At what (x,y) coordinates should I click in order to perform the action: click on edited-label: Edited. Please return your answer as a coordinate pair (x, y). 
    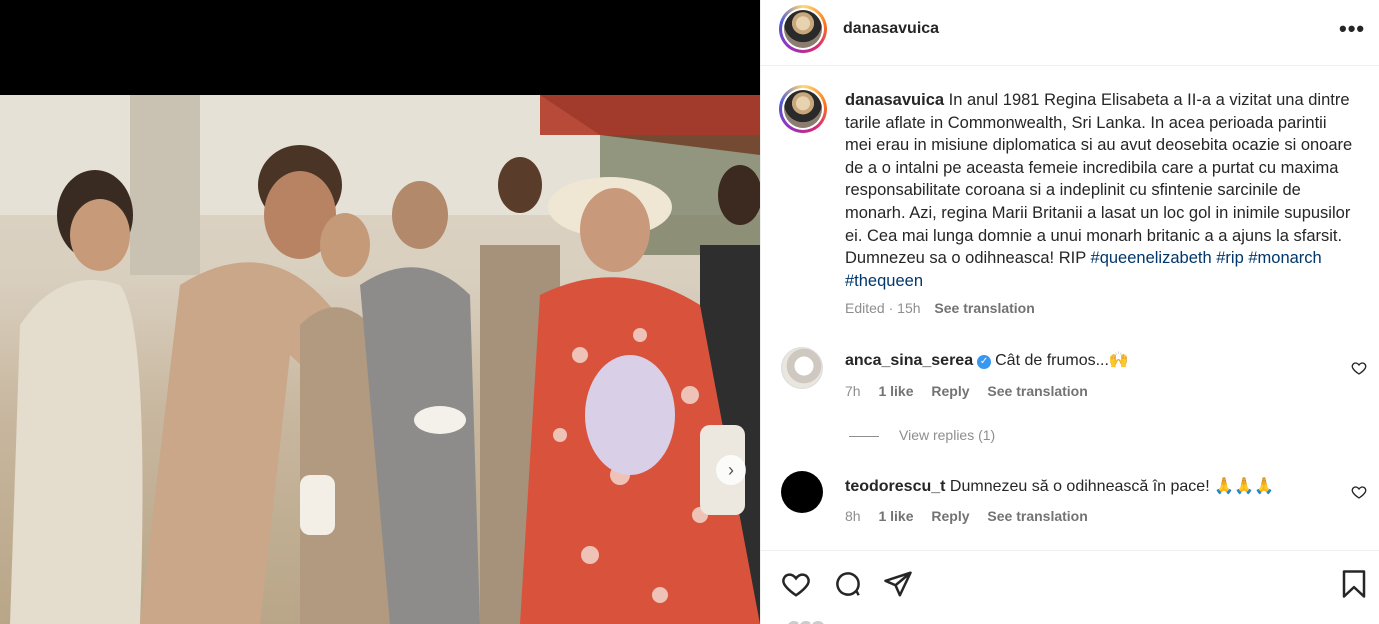
    Looking at the image, I should click on (865, 308).